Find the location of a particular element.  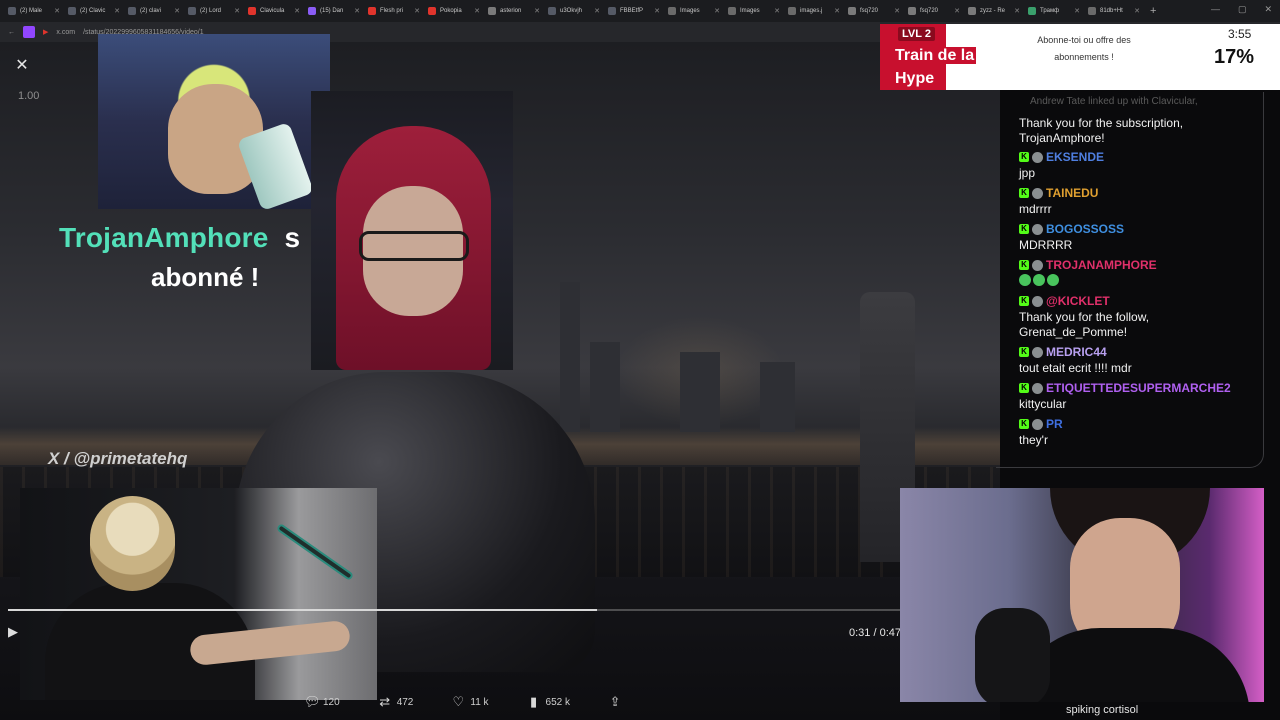

webcam-overlay-girl is located at coordinates (412, 230).